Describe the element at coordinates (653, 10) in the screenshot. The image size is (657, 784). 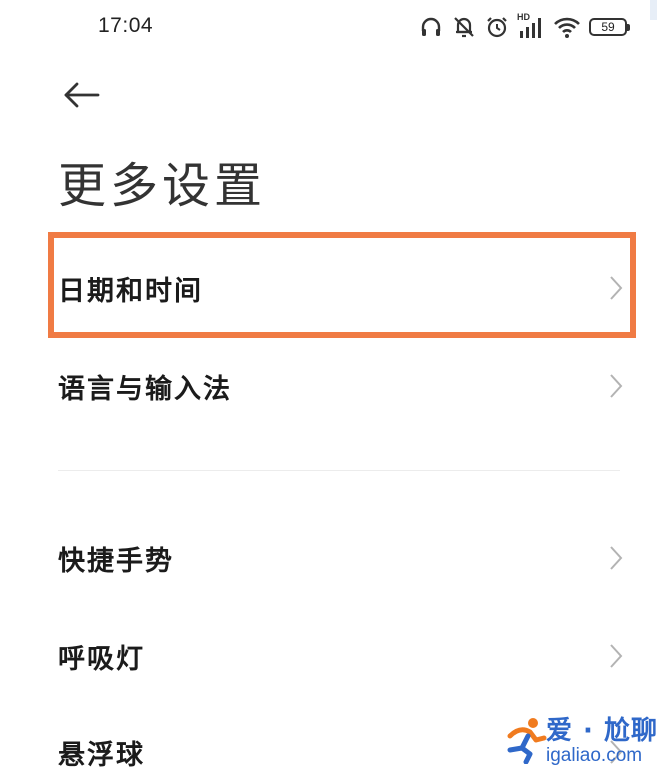
I see `edge-marker` at that location.